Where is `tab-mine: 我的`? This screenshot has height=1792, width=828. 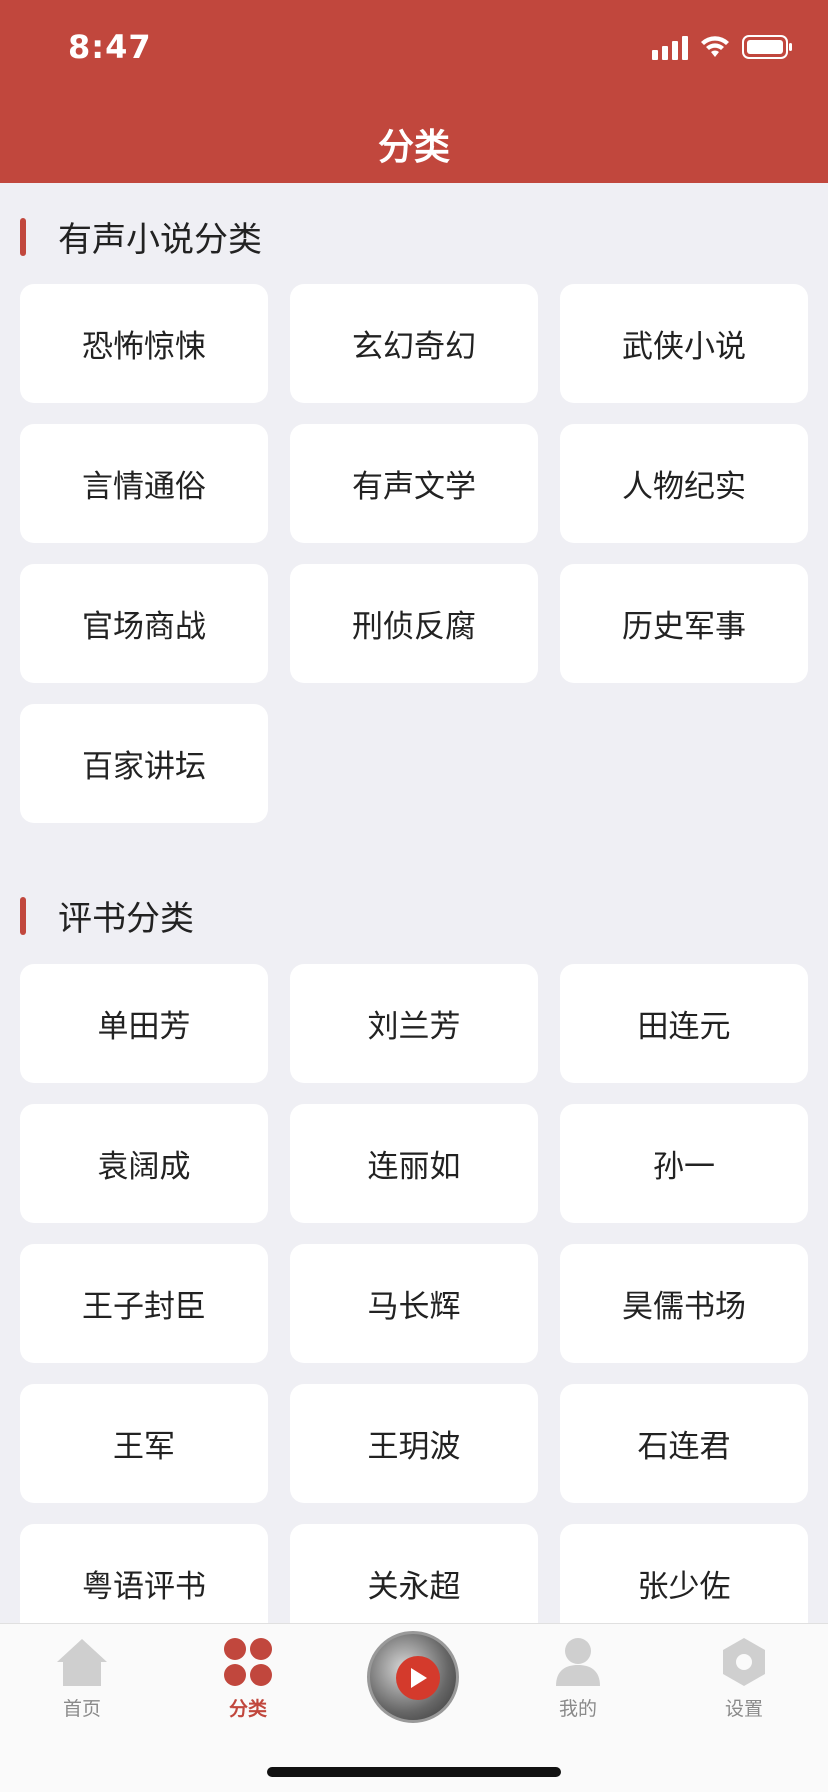
tab-mine: 我的 is located at coordinates (578, 1678).